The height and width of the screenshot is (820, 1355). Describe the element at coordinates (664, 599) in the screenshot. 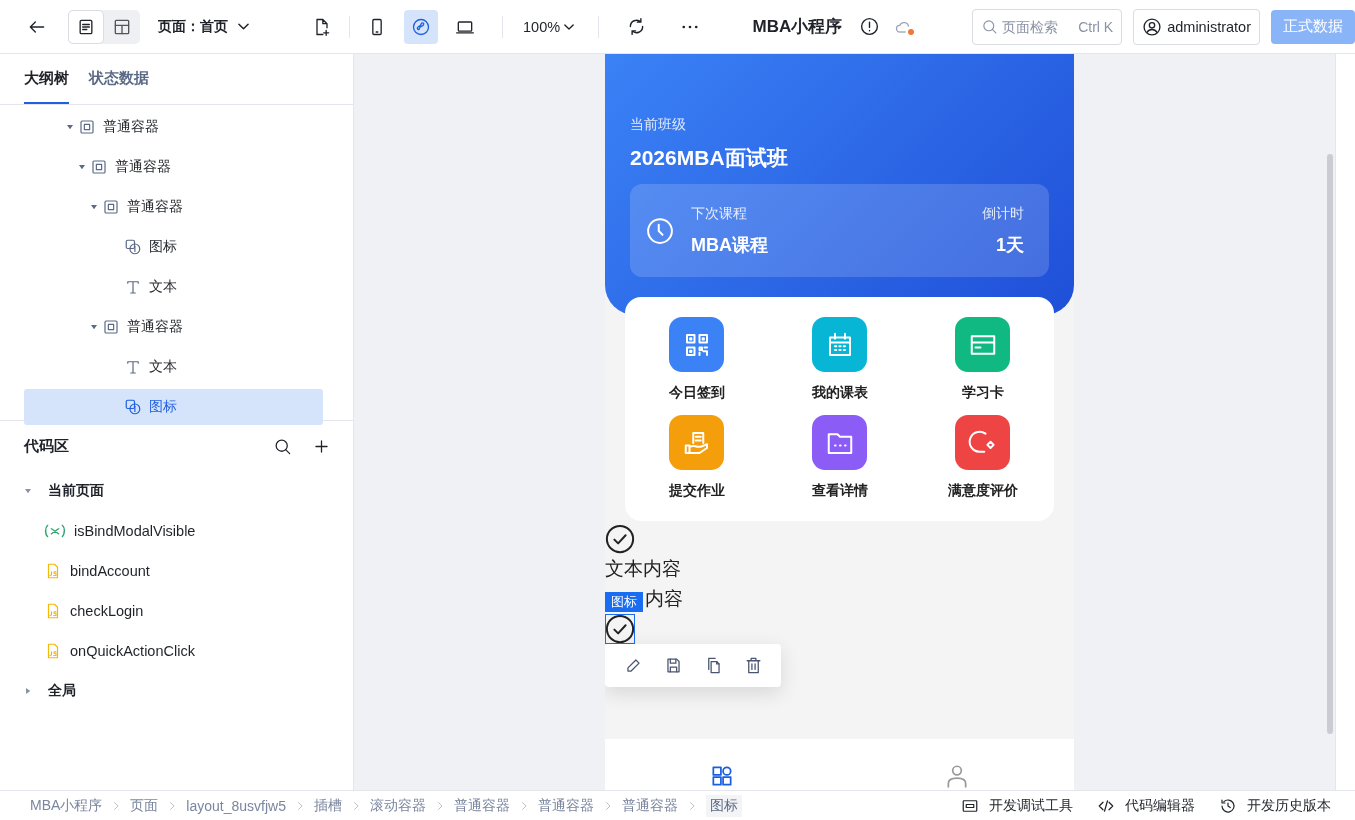

I see `text-content: 内容` at that location.